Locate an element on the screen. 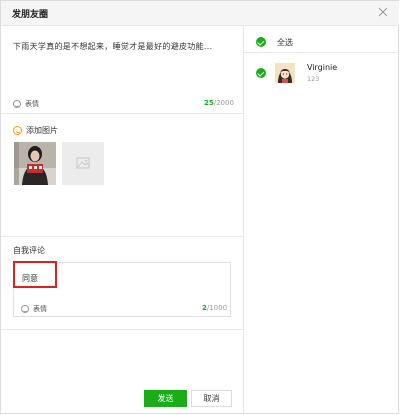  cancel-button: 取消 is located at coordinates (211, 398).